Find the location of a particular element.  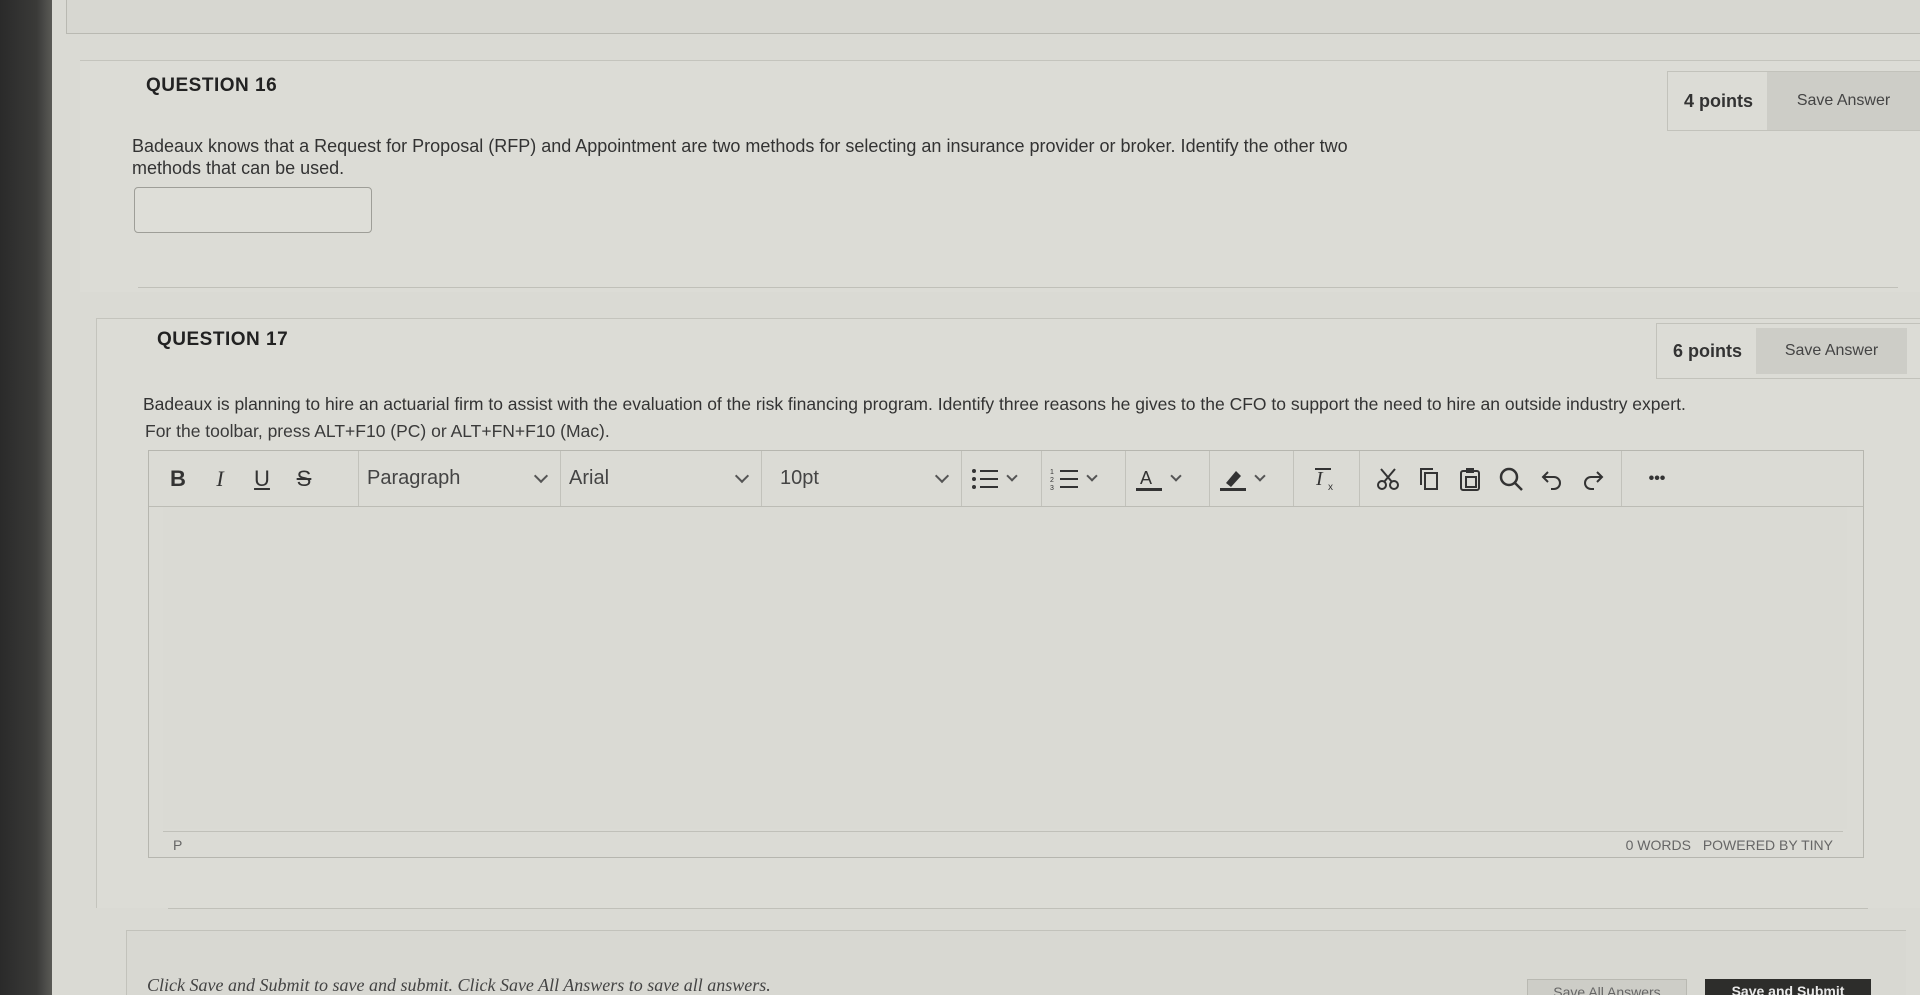

status-right: 0 WORDS POWERED BY TINY is located at coordinates (1729, 845).